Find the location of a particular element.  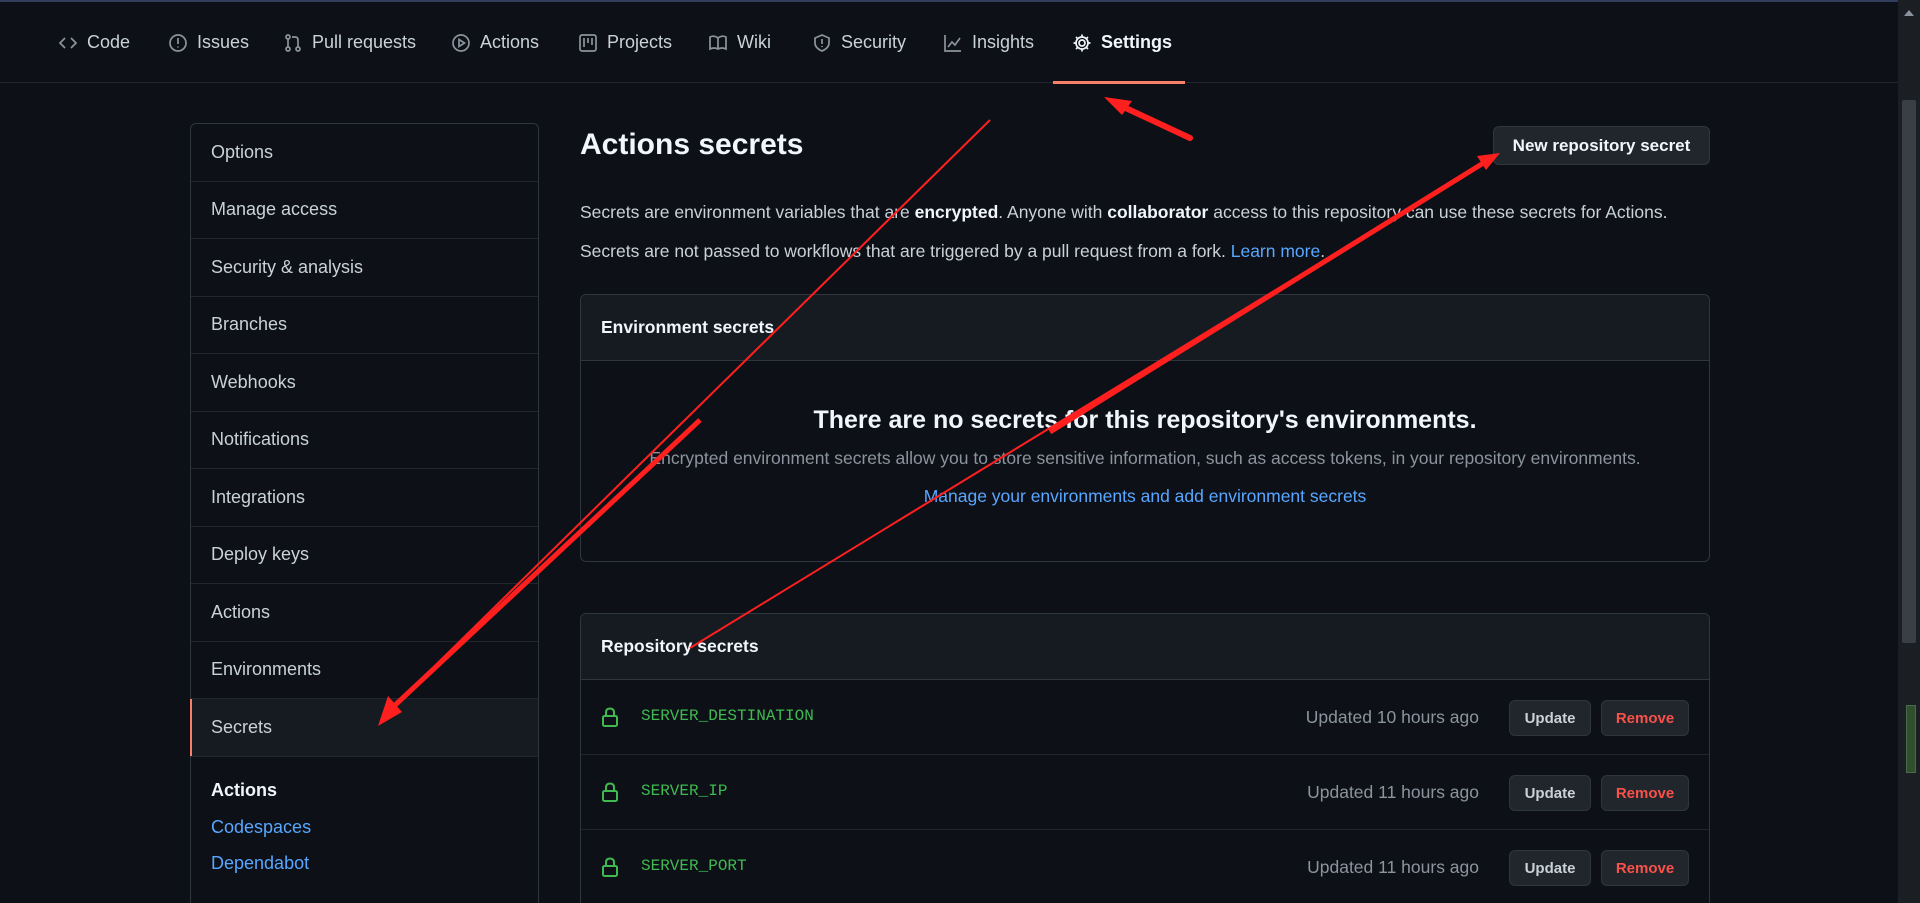

sidebar-item-label: Actions is located at coordinates (241, 611).